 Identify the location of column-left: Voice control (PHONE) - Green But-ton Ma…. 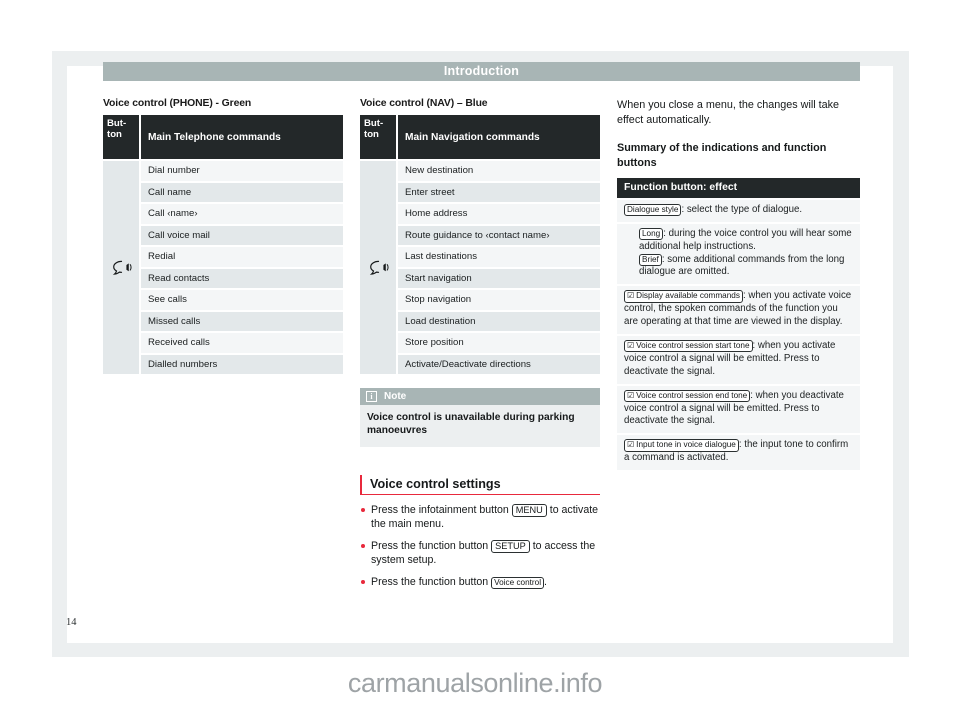
(223, 236).